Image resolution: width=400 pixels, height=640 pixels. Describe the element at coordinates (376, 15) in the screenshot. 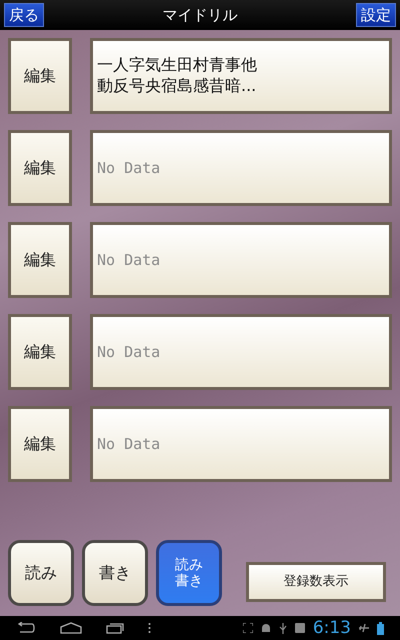

I see `settings-button: 設定` at that location.